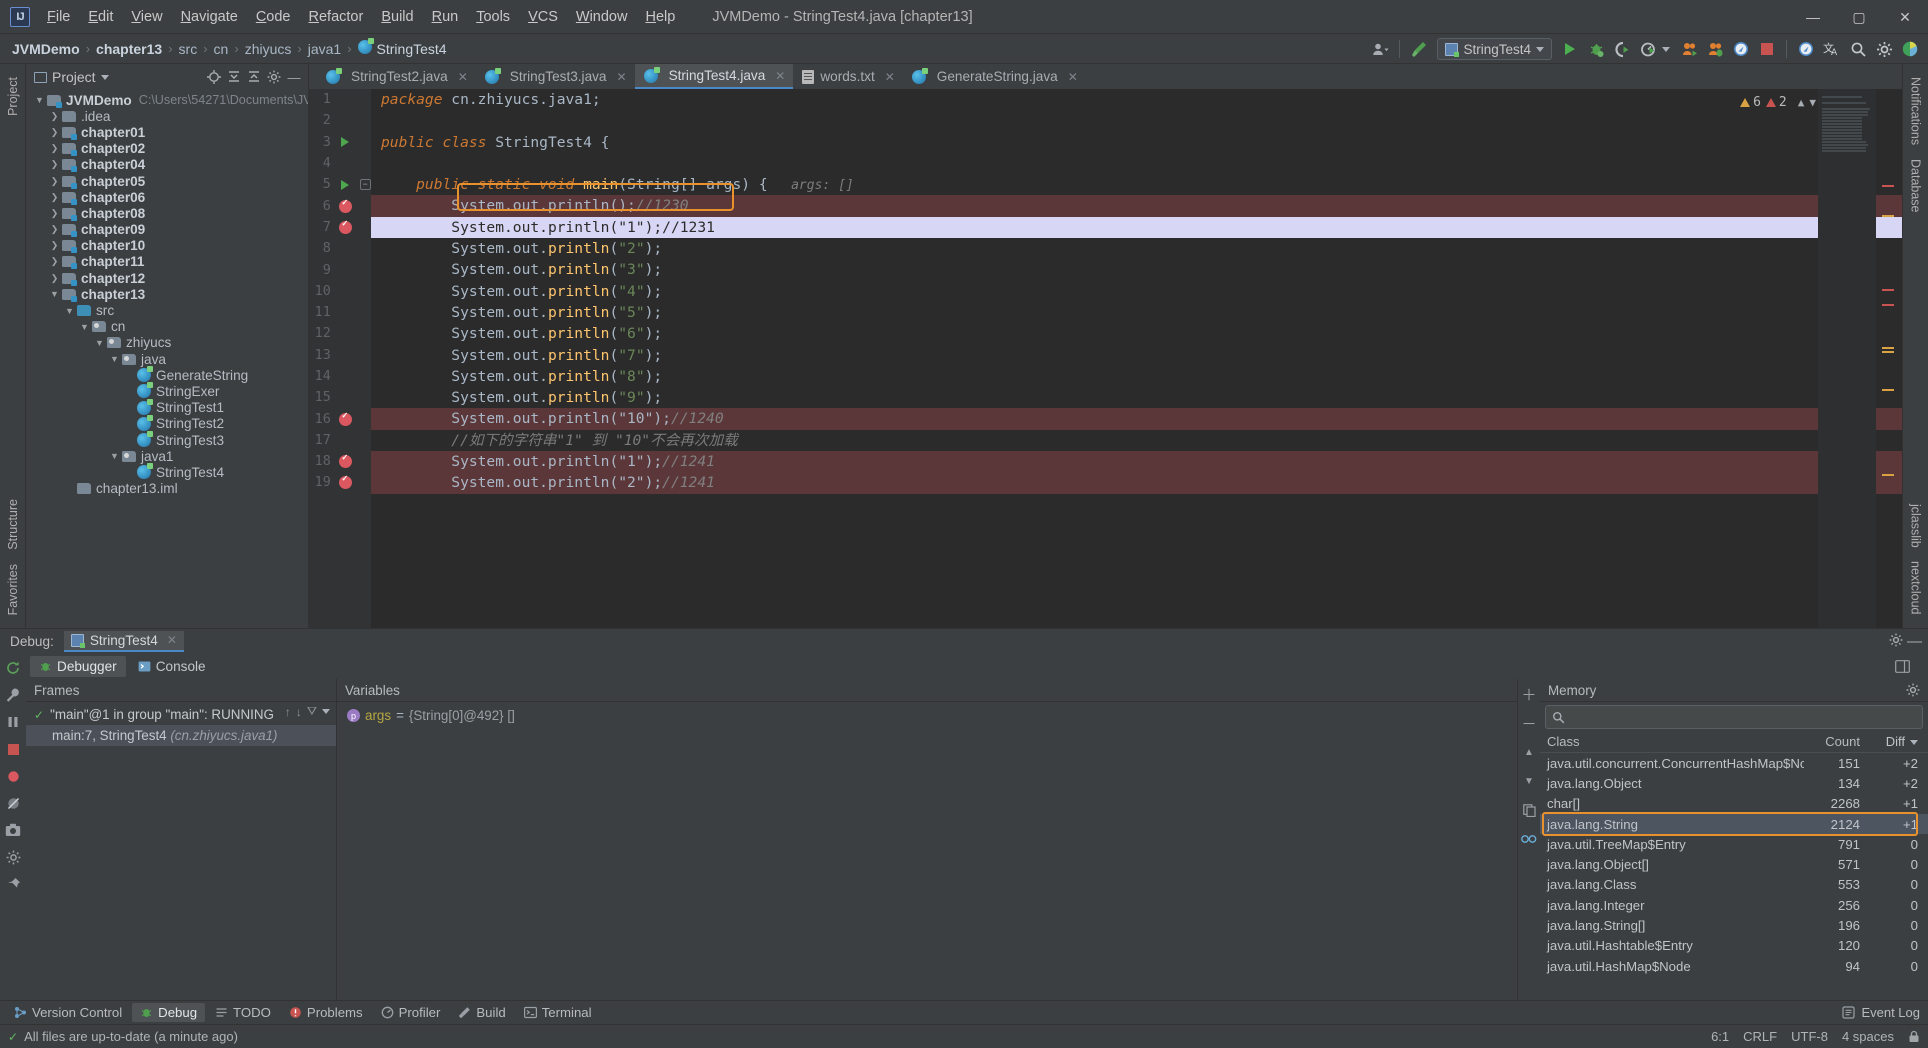 This screenshot has height=1048, width=1928. I want to click on run-gutter-icon, so click(345, 142).